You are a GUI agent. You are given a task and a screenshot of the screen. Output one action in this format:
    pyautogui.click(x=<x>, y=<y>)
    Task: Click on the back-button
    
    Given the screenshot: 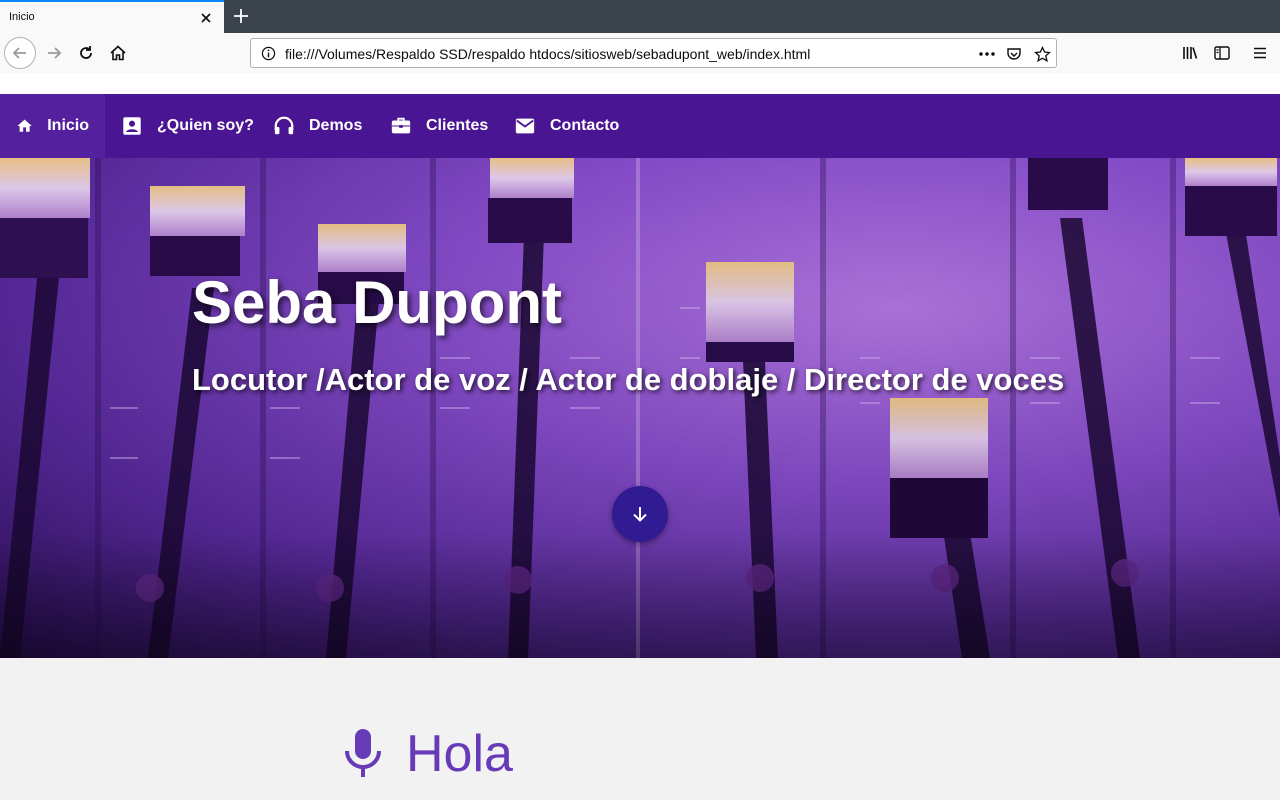 What is the action you would take?
    pyautogui.click(x=20, y=53)
    